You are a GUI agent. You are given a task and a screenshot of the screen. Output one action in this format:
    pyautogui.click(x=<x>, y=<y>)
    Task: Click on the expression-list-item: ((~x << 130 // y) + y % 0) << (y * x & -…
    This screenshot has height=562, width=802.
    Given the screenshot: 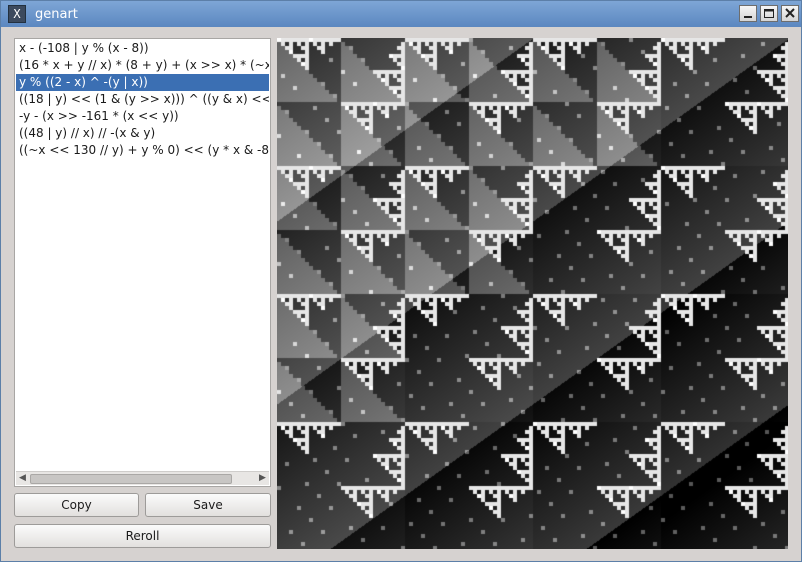 What is the action you would take?
    pyautogui.click(x=142, y=150)
    